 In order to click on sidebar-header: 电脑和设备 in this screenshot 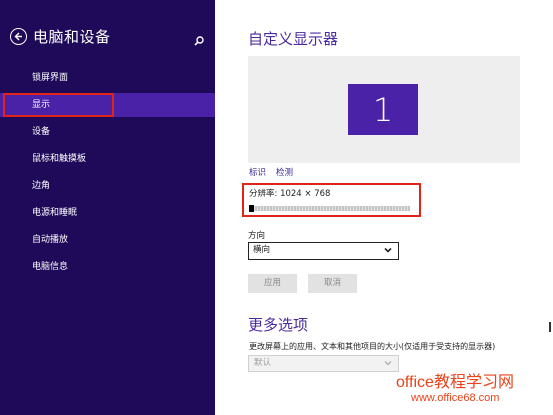, I will do `click(60, 36)`.